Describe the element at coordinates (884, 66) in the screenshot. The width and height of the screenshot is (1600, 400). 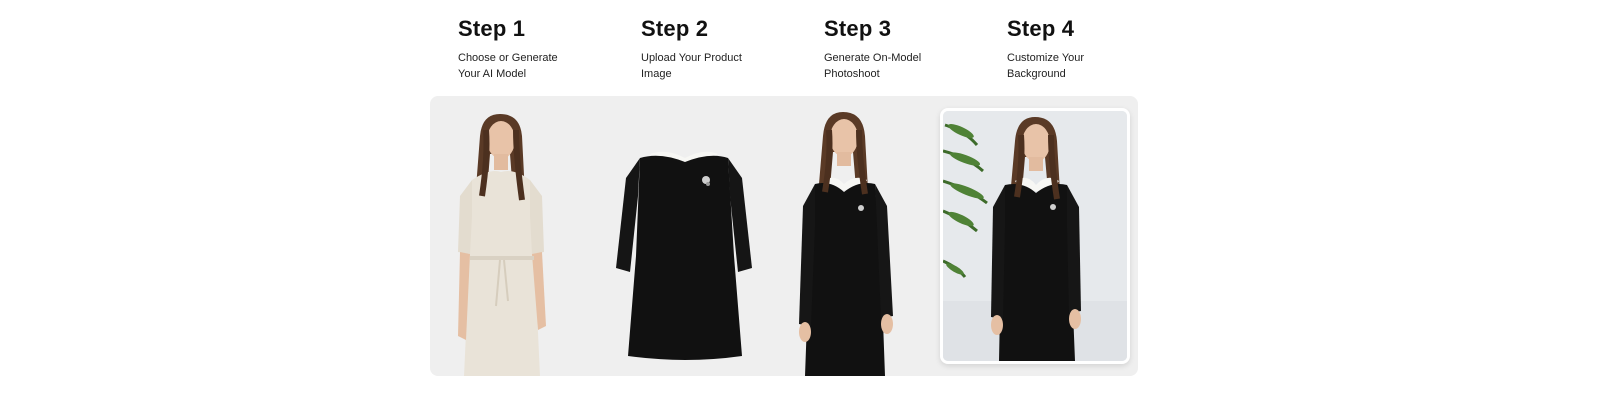
I see `step-3-description: Generate On-Model Photoshoot` at that location.